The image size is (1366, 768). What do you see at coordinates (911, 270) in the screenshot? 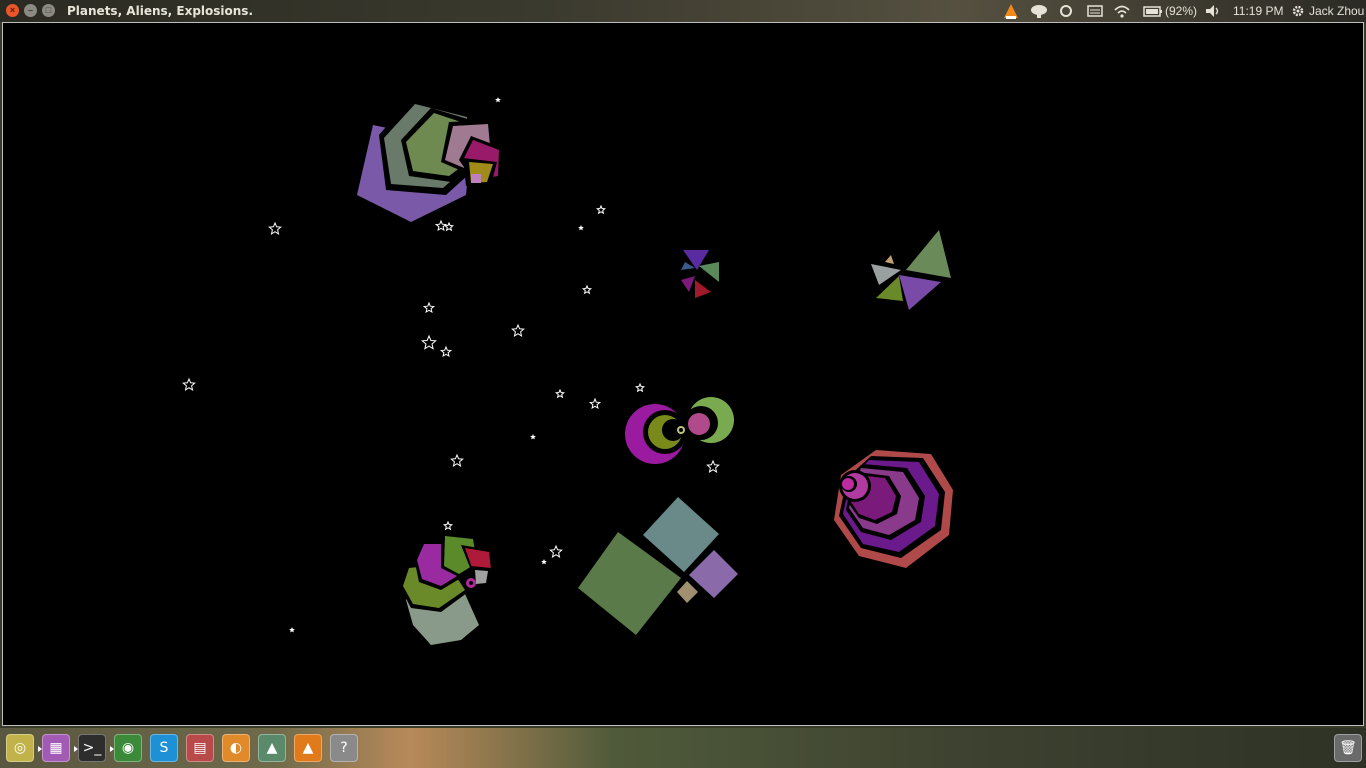
I see `alien-triangle-pinwheel` at bounding box center [911, 270].